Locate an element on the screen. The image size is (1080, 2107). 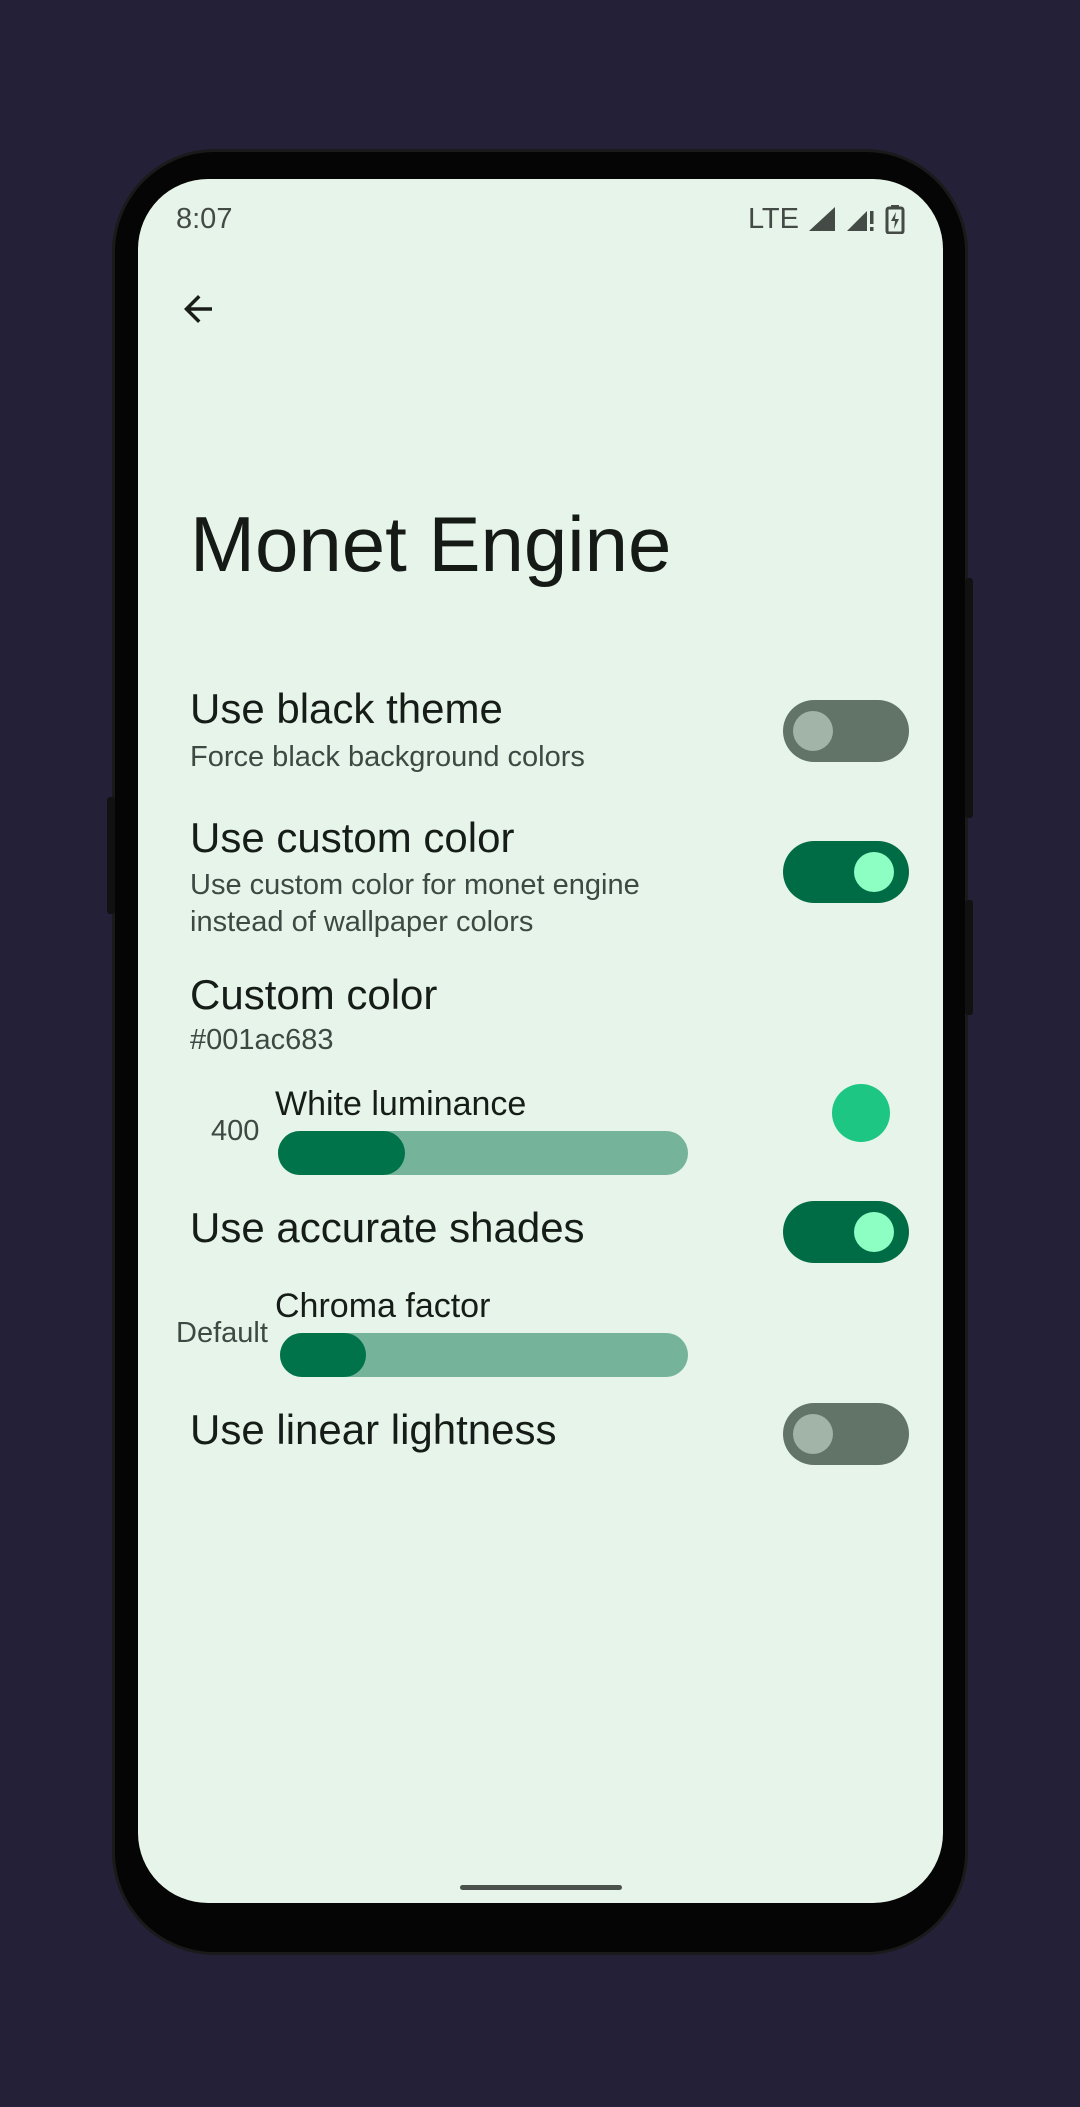
volume-button is located at coordinates (969, 957).